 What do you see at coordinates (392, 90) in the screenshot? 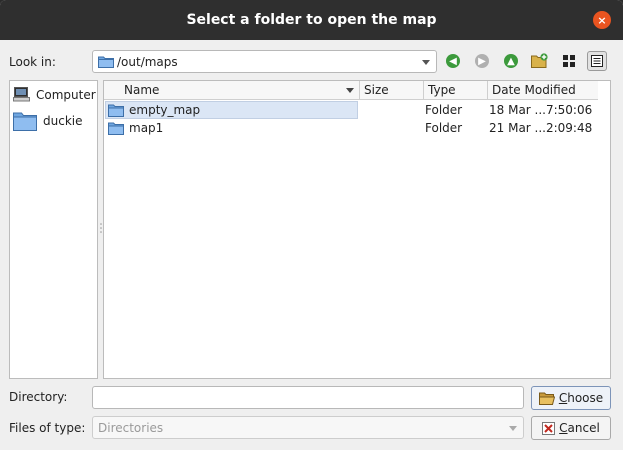
I see `column-header-size: Size` at bounding box center [392, 90].